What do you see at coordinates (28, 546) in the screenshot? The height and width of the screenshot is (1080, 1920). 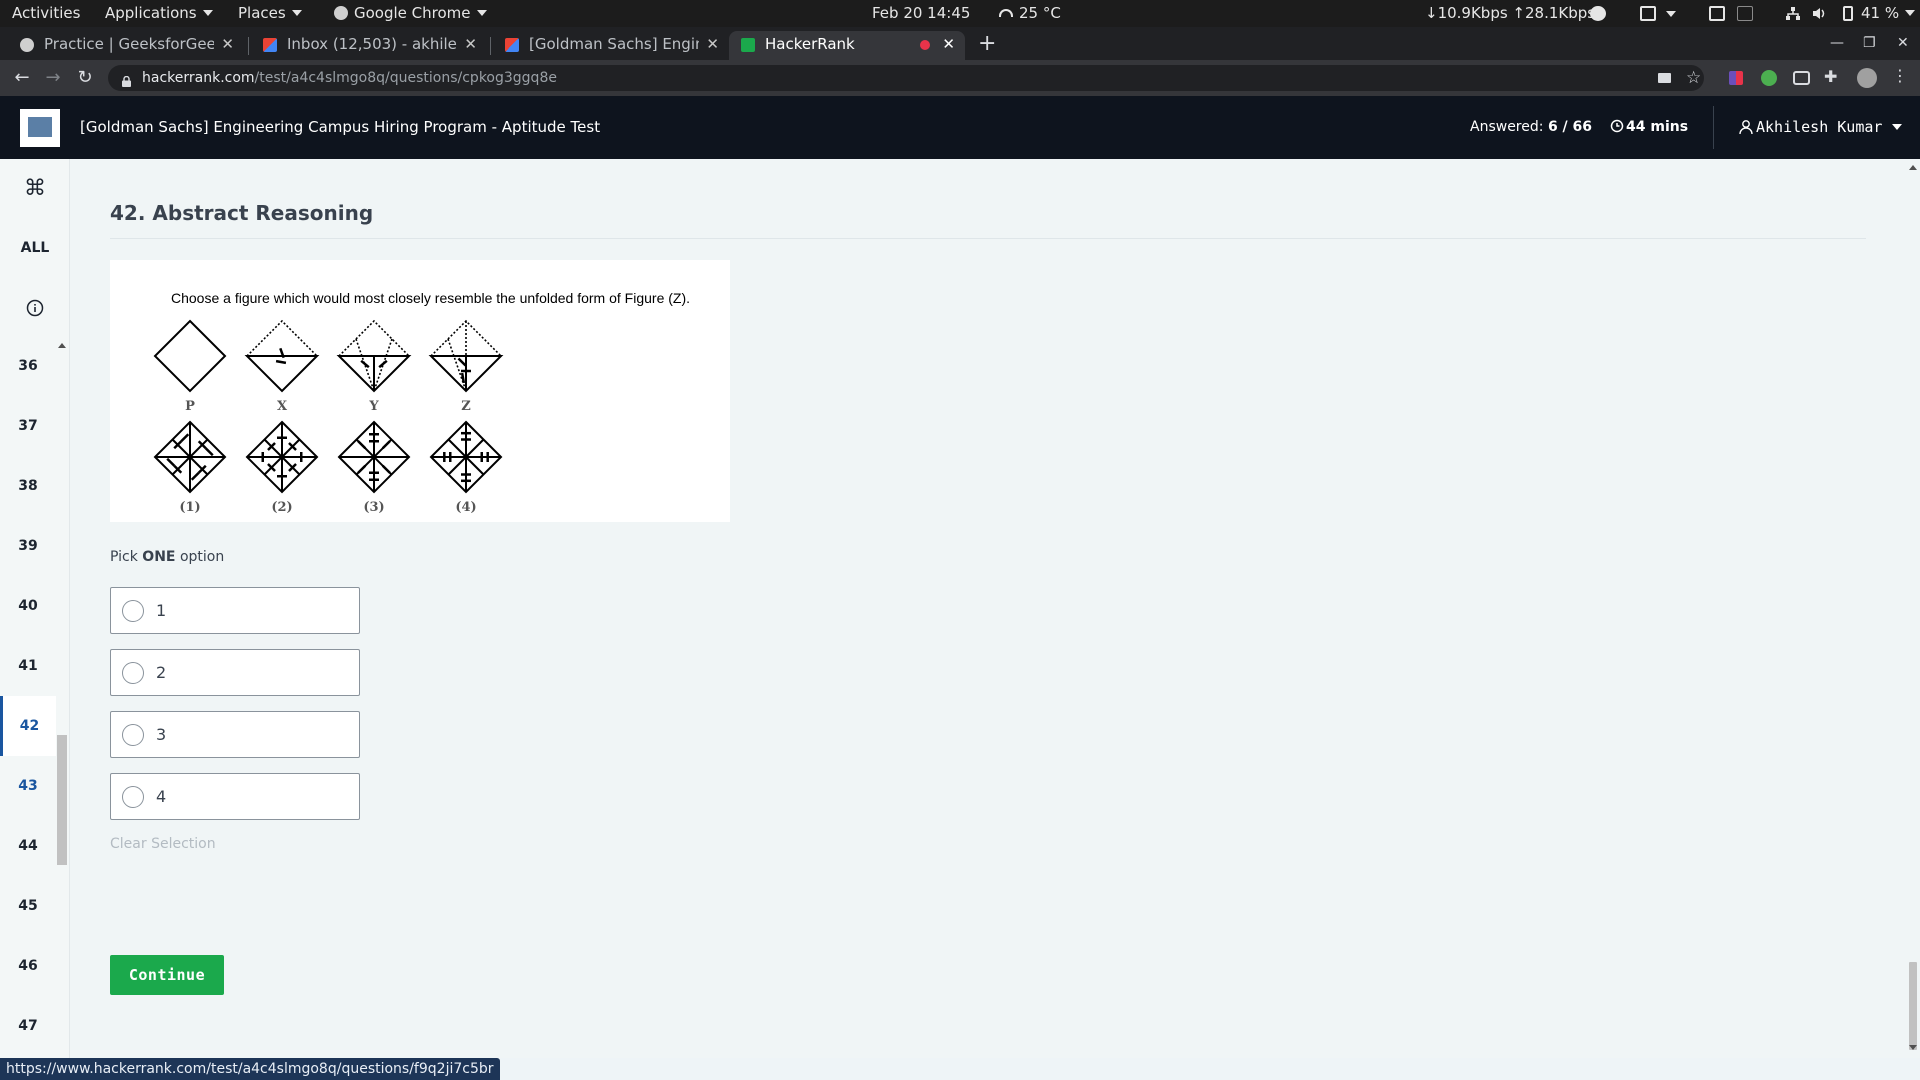 I see `question-nav-39: 39` at bounding box center [28, 546].